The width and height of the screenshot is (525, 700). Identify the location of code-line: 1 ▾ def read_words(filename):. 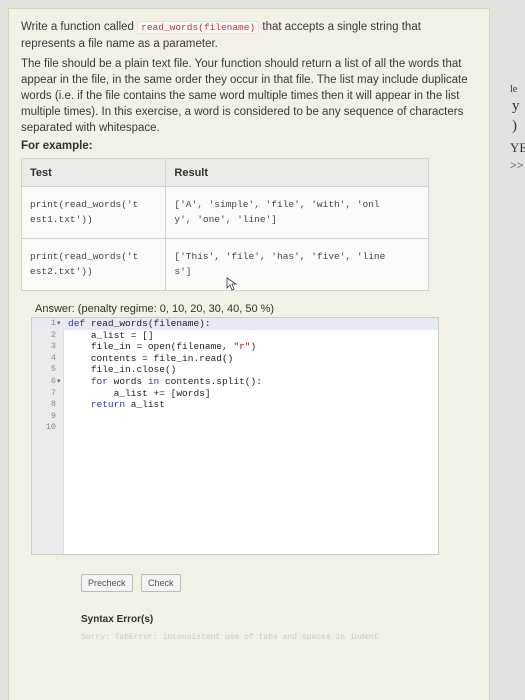
(235, 324).